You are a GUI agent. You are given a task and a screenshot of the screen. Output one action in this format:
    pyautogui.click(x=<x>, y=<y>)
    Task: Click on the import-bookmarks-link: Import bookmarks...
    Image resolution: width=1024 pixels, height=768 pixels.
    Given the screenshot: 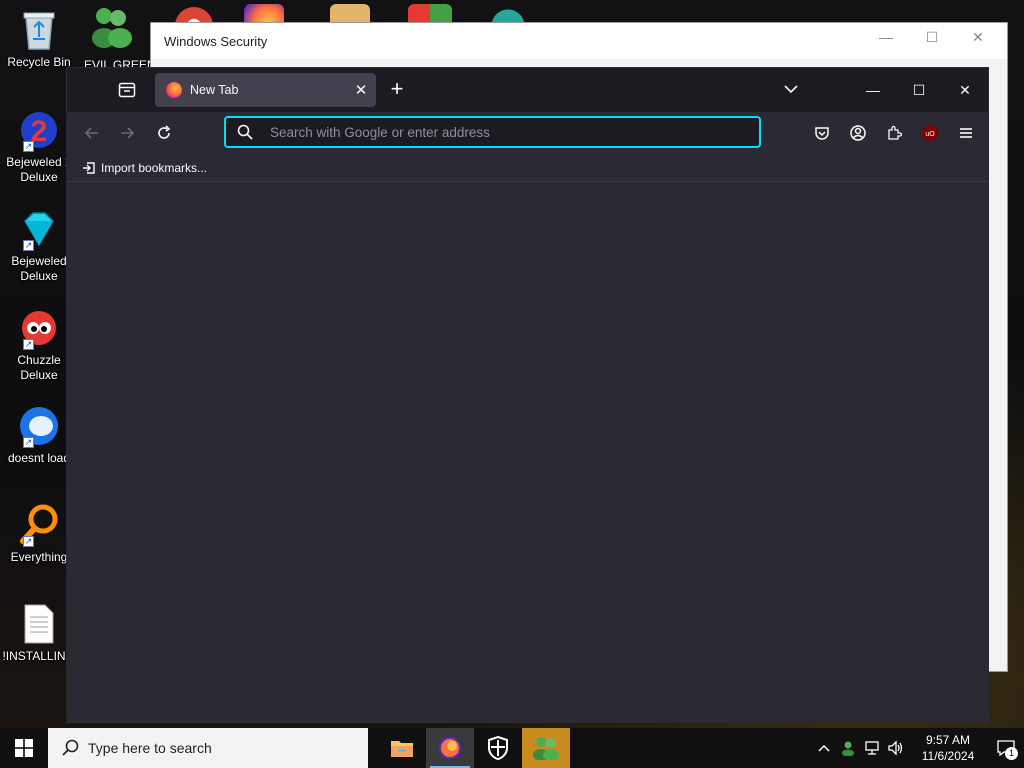 What is the action you would take?
    pyautogui.click(x=154, y=168)
    